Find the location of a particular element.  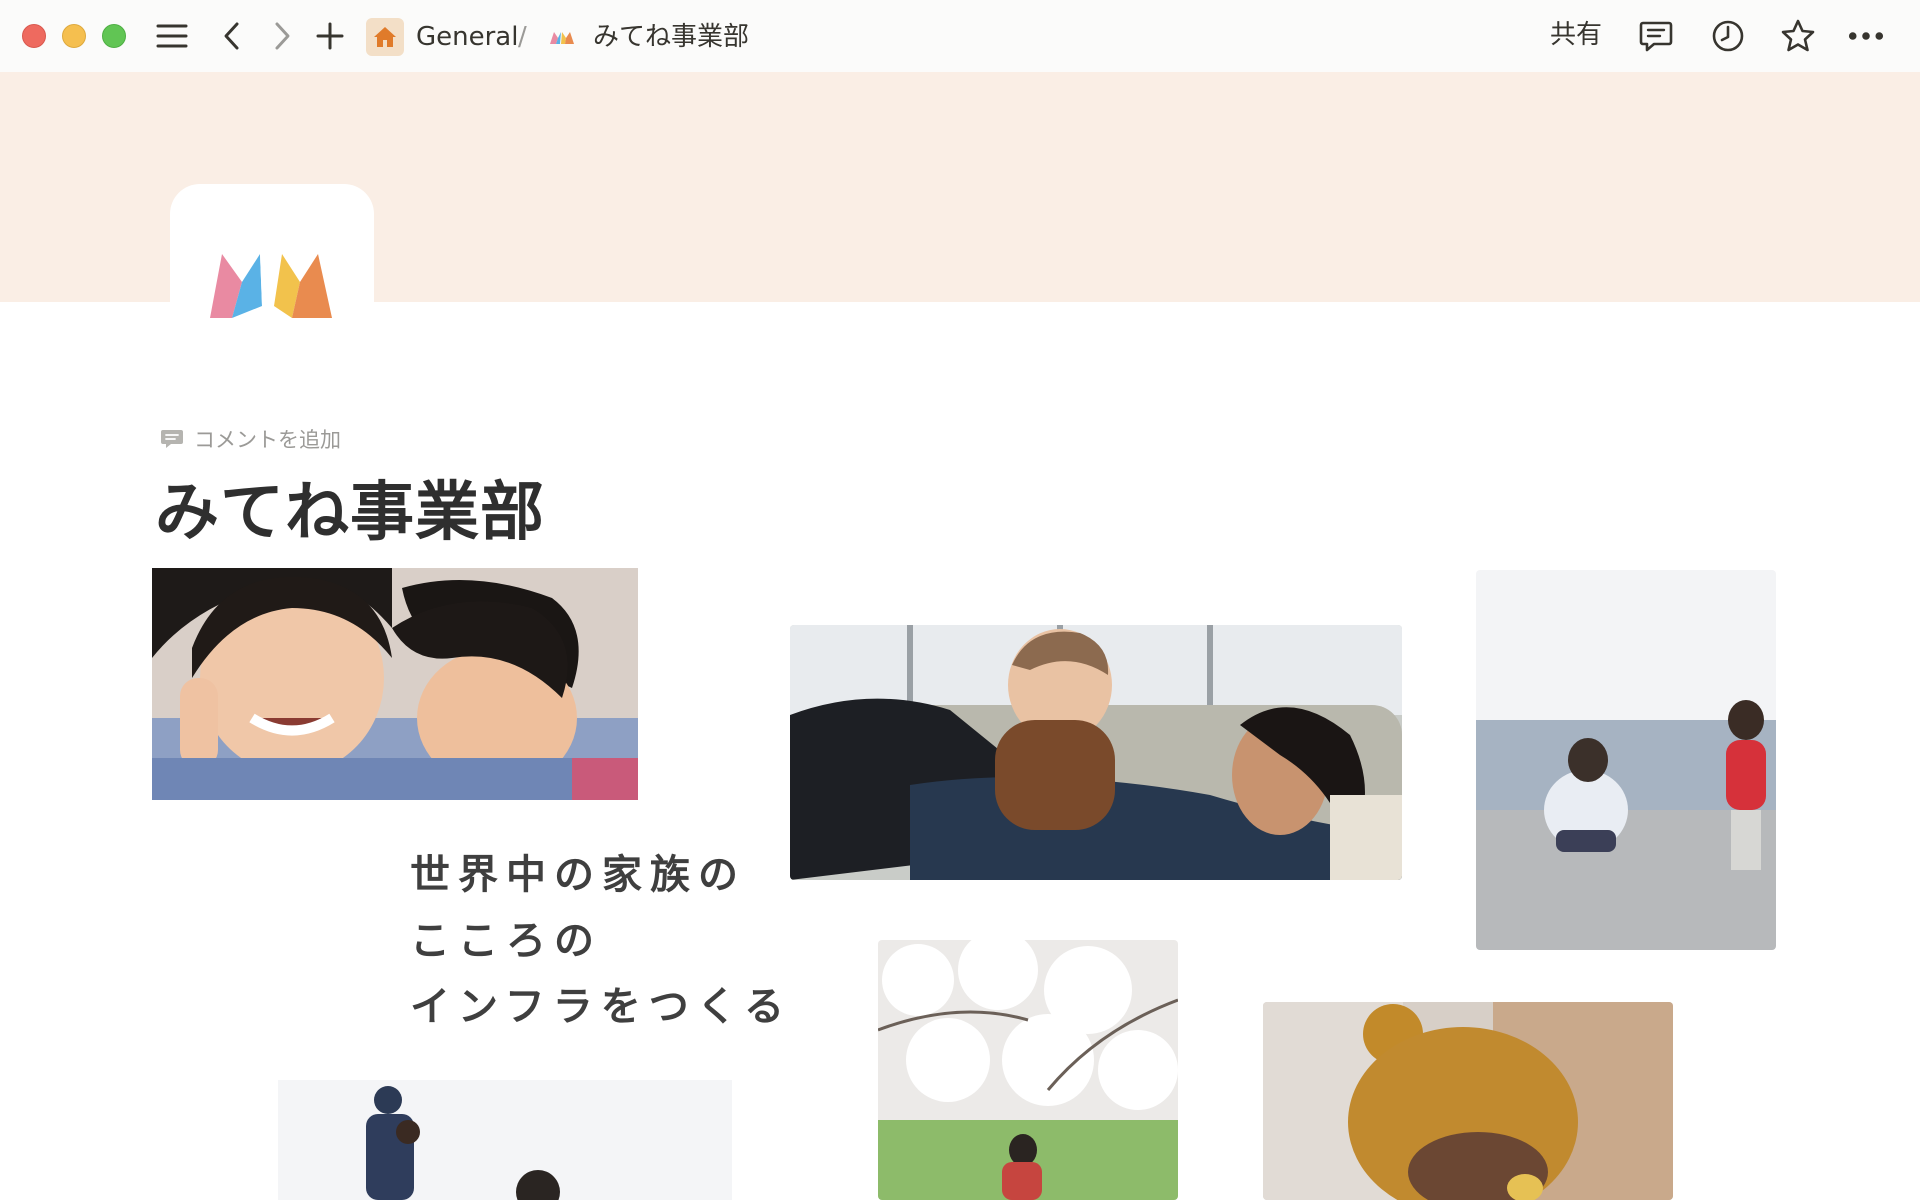

more-icon is located at coordinates (1866, 36).